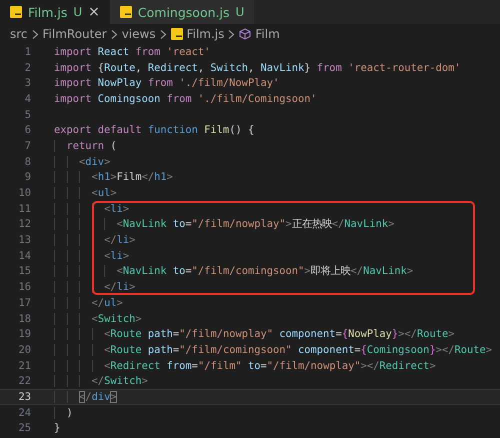 The height and width of the screenshot is (438, 500). I want to click on code-line: import {Route, Redirect, Switch, NavLink} from 'react-router-dom', so click(257, 68).